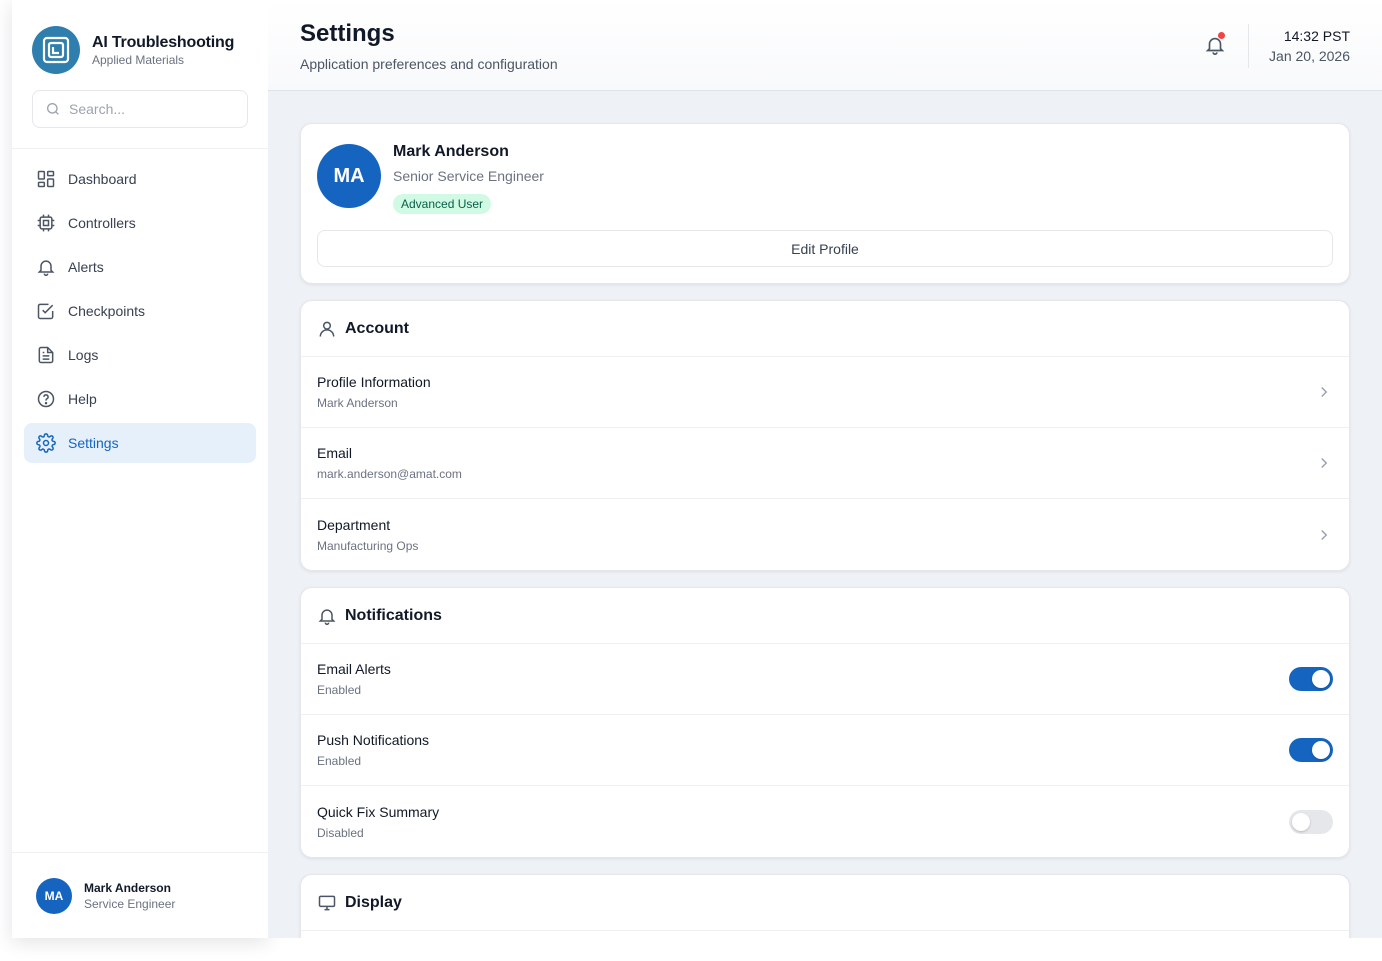 Image resolution: width=1382 pixels, height=961 pixels. Describe the element at coordinates (140, 355) in the screenshot. I see `sidebar-item-logs: Logs` at that location.